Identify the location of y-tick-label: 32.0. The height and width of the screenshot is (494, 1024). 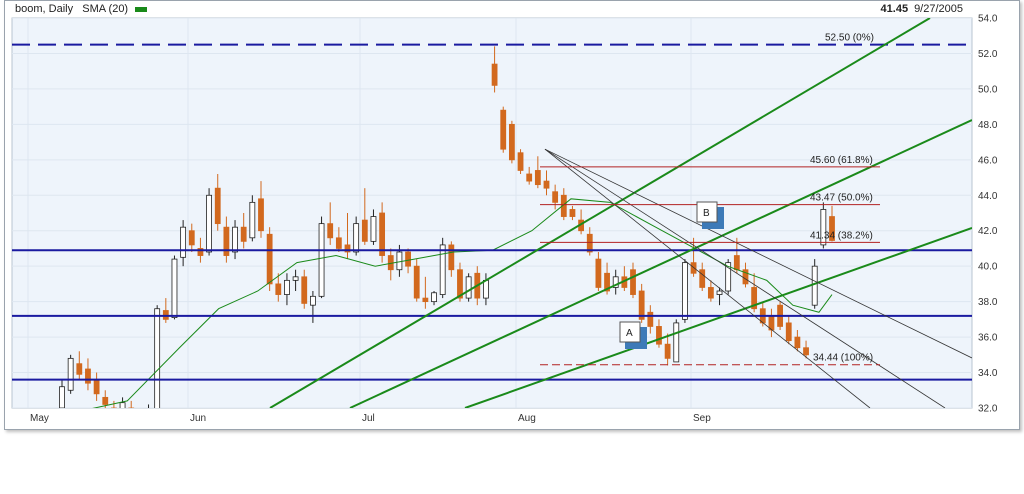
(988, 409).